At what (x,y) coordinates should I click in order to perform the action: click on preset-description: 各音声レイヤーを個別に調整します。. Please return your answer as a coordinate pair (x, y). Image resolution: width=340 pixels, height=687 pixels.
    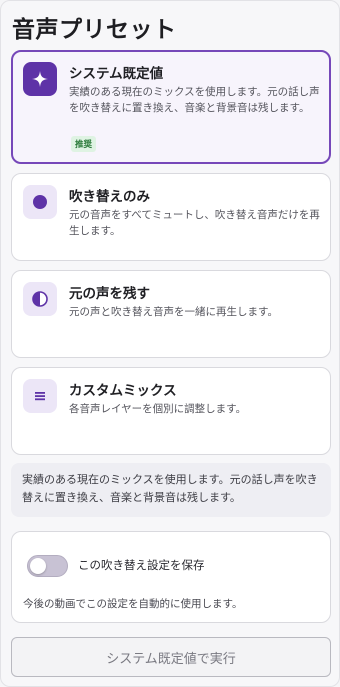
    Looking at the image, I should click on (158, 409).